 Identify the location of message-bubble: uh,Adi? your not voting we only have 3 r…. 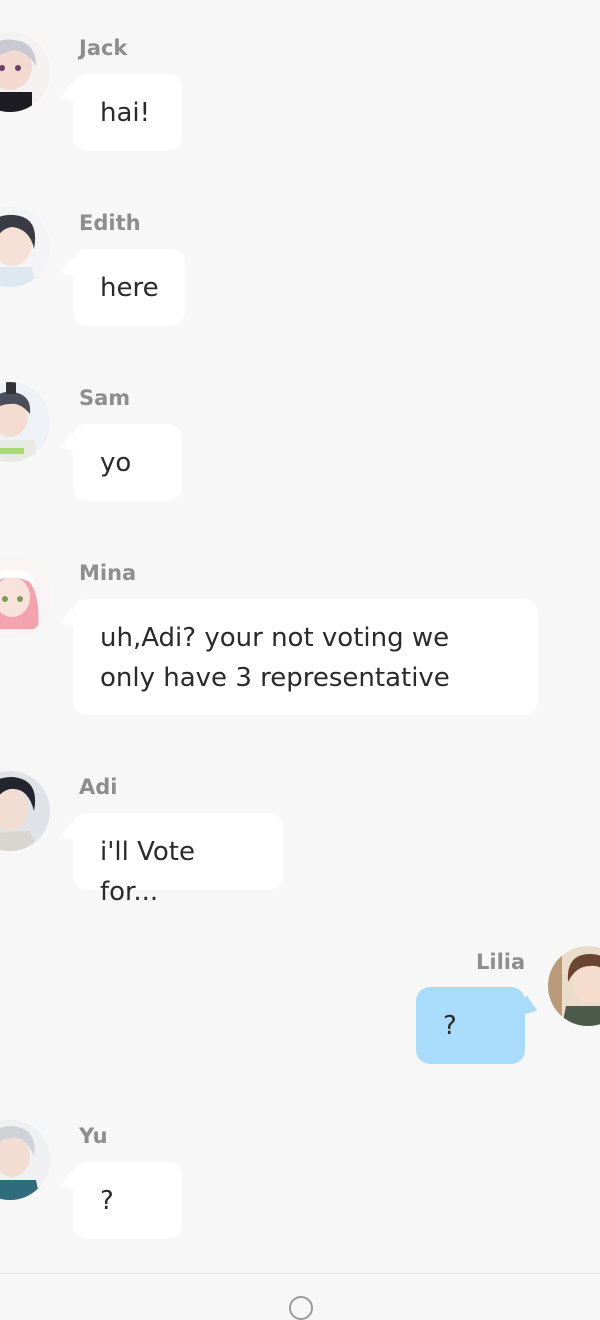
(305, 657).